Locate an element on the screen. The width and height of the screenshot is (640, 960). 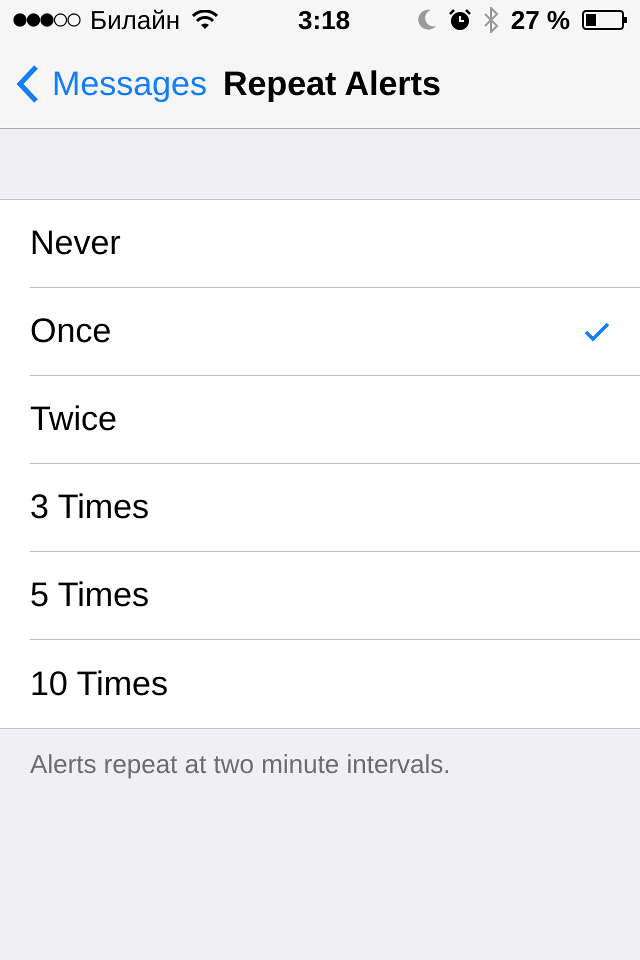
option-row: Twice is located at coordinates (320, 420).